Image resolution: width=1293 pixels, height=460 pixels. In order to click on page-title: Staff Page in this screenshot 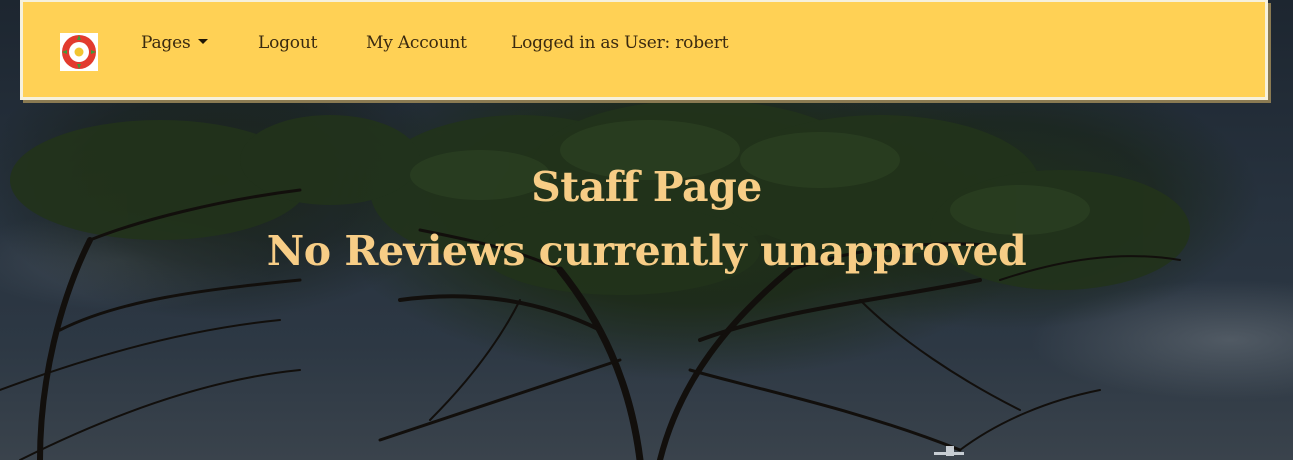, I will do `click(646, 187)`.